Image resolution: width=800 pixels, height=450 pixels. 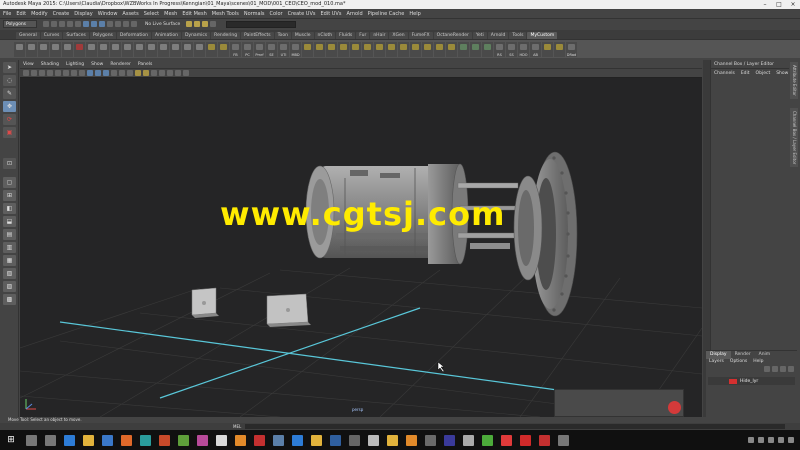 What do you see at coordinates (110, 24) in the screenshot?
I see `snap-grid-icon` at bounding box center [110, 24].